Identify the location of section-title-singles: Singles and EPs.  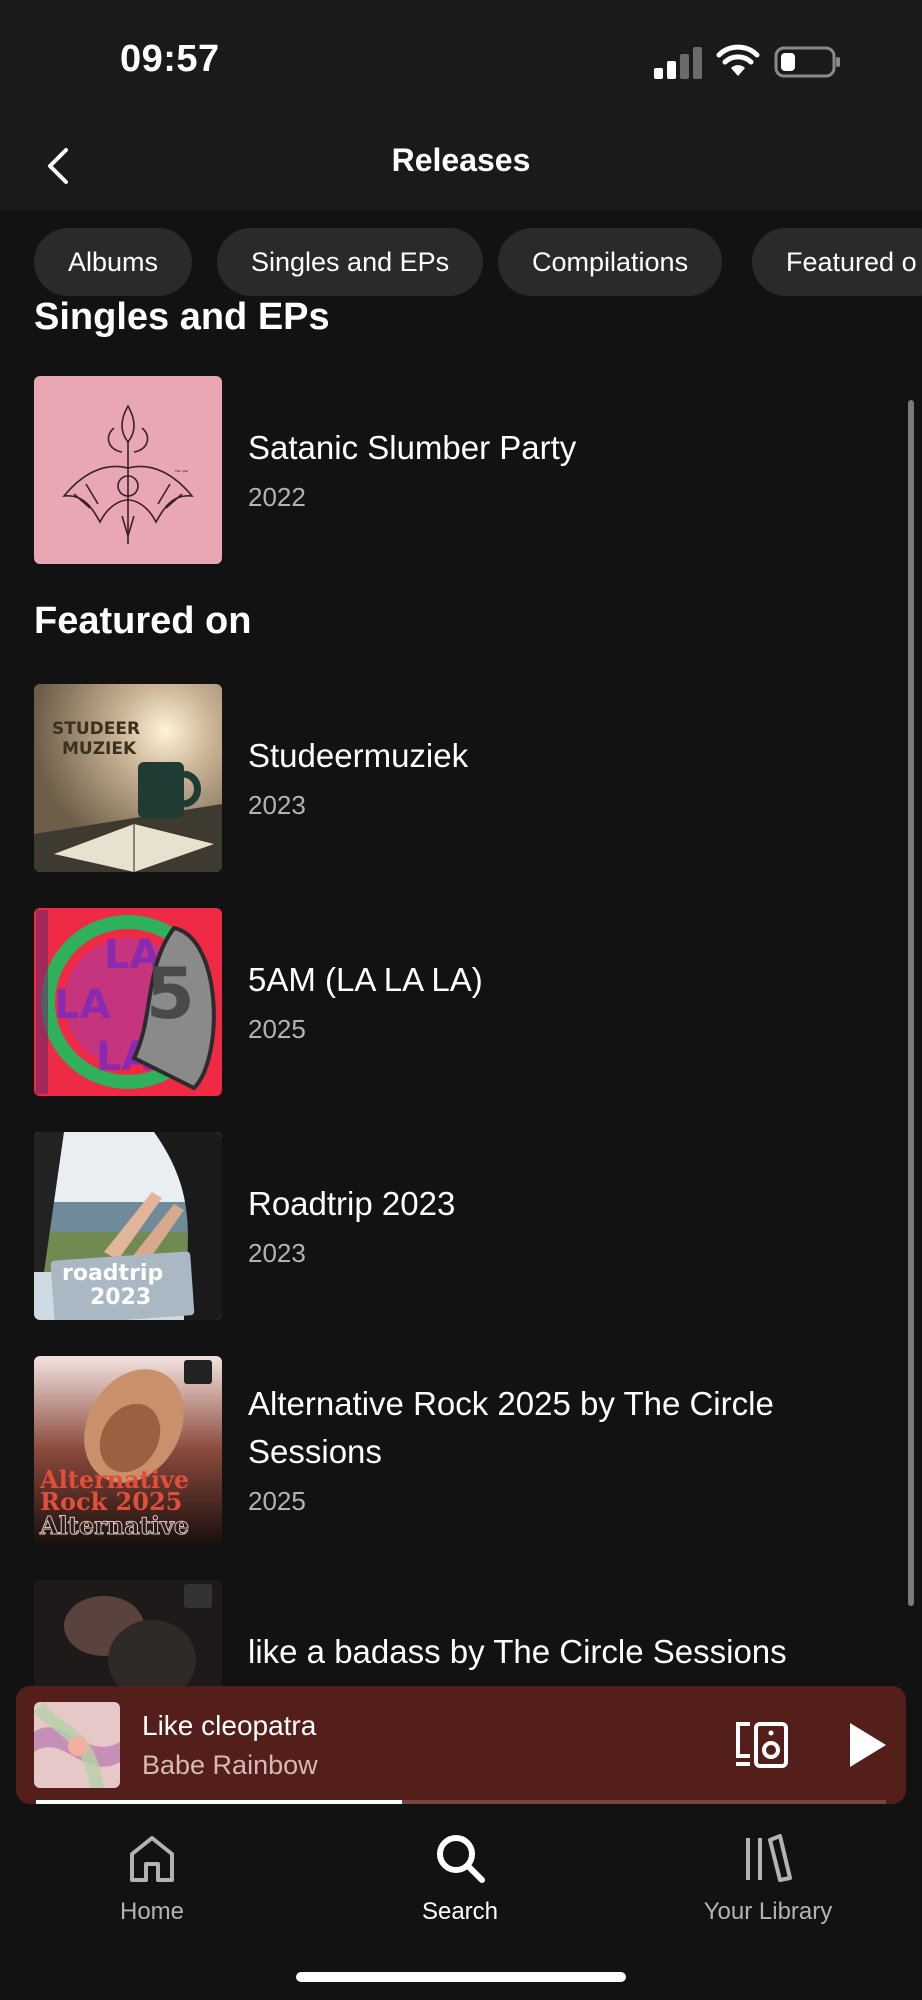
(182, 319).